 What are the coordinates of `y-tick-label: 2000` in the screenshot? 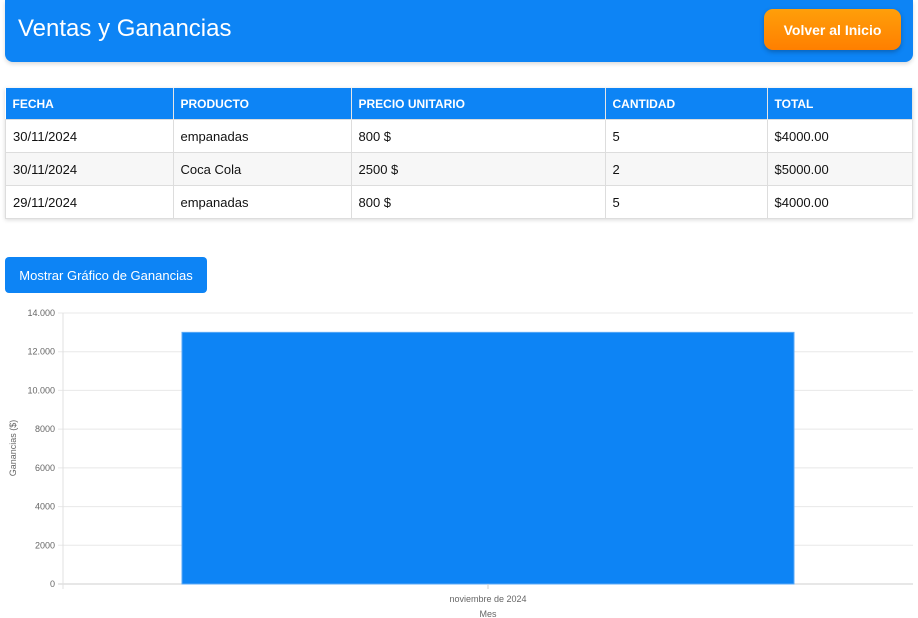 It's located at (45, 545).